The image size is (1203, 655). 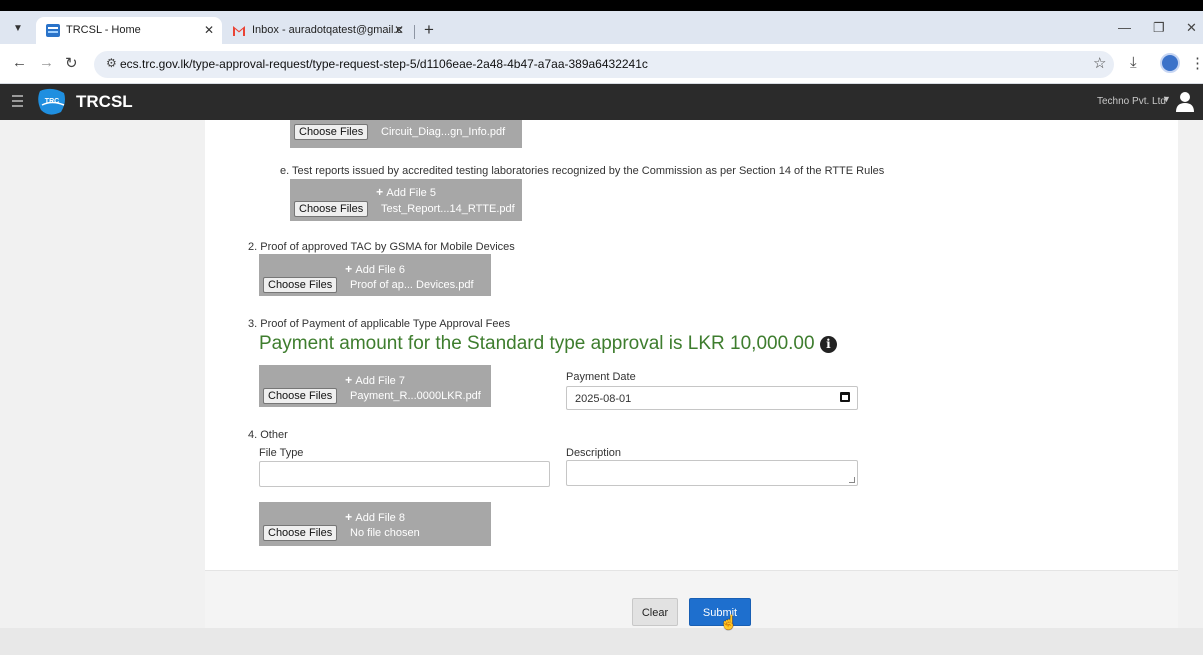 What do you see at coordinates (655, 612) in the screenshot?
I see `clear-button: Clear` at bounding box center [655, 612].